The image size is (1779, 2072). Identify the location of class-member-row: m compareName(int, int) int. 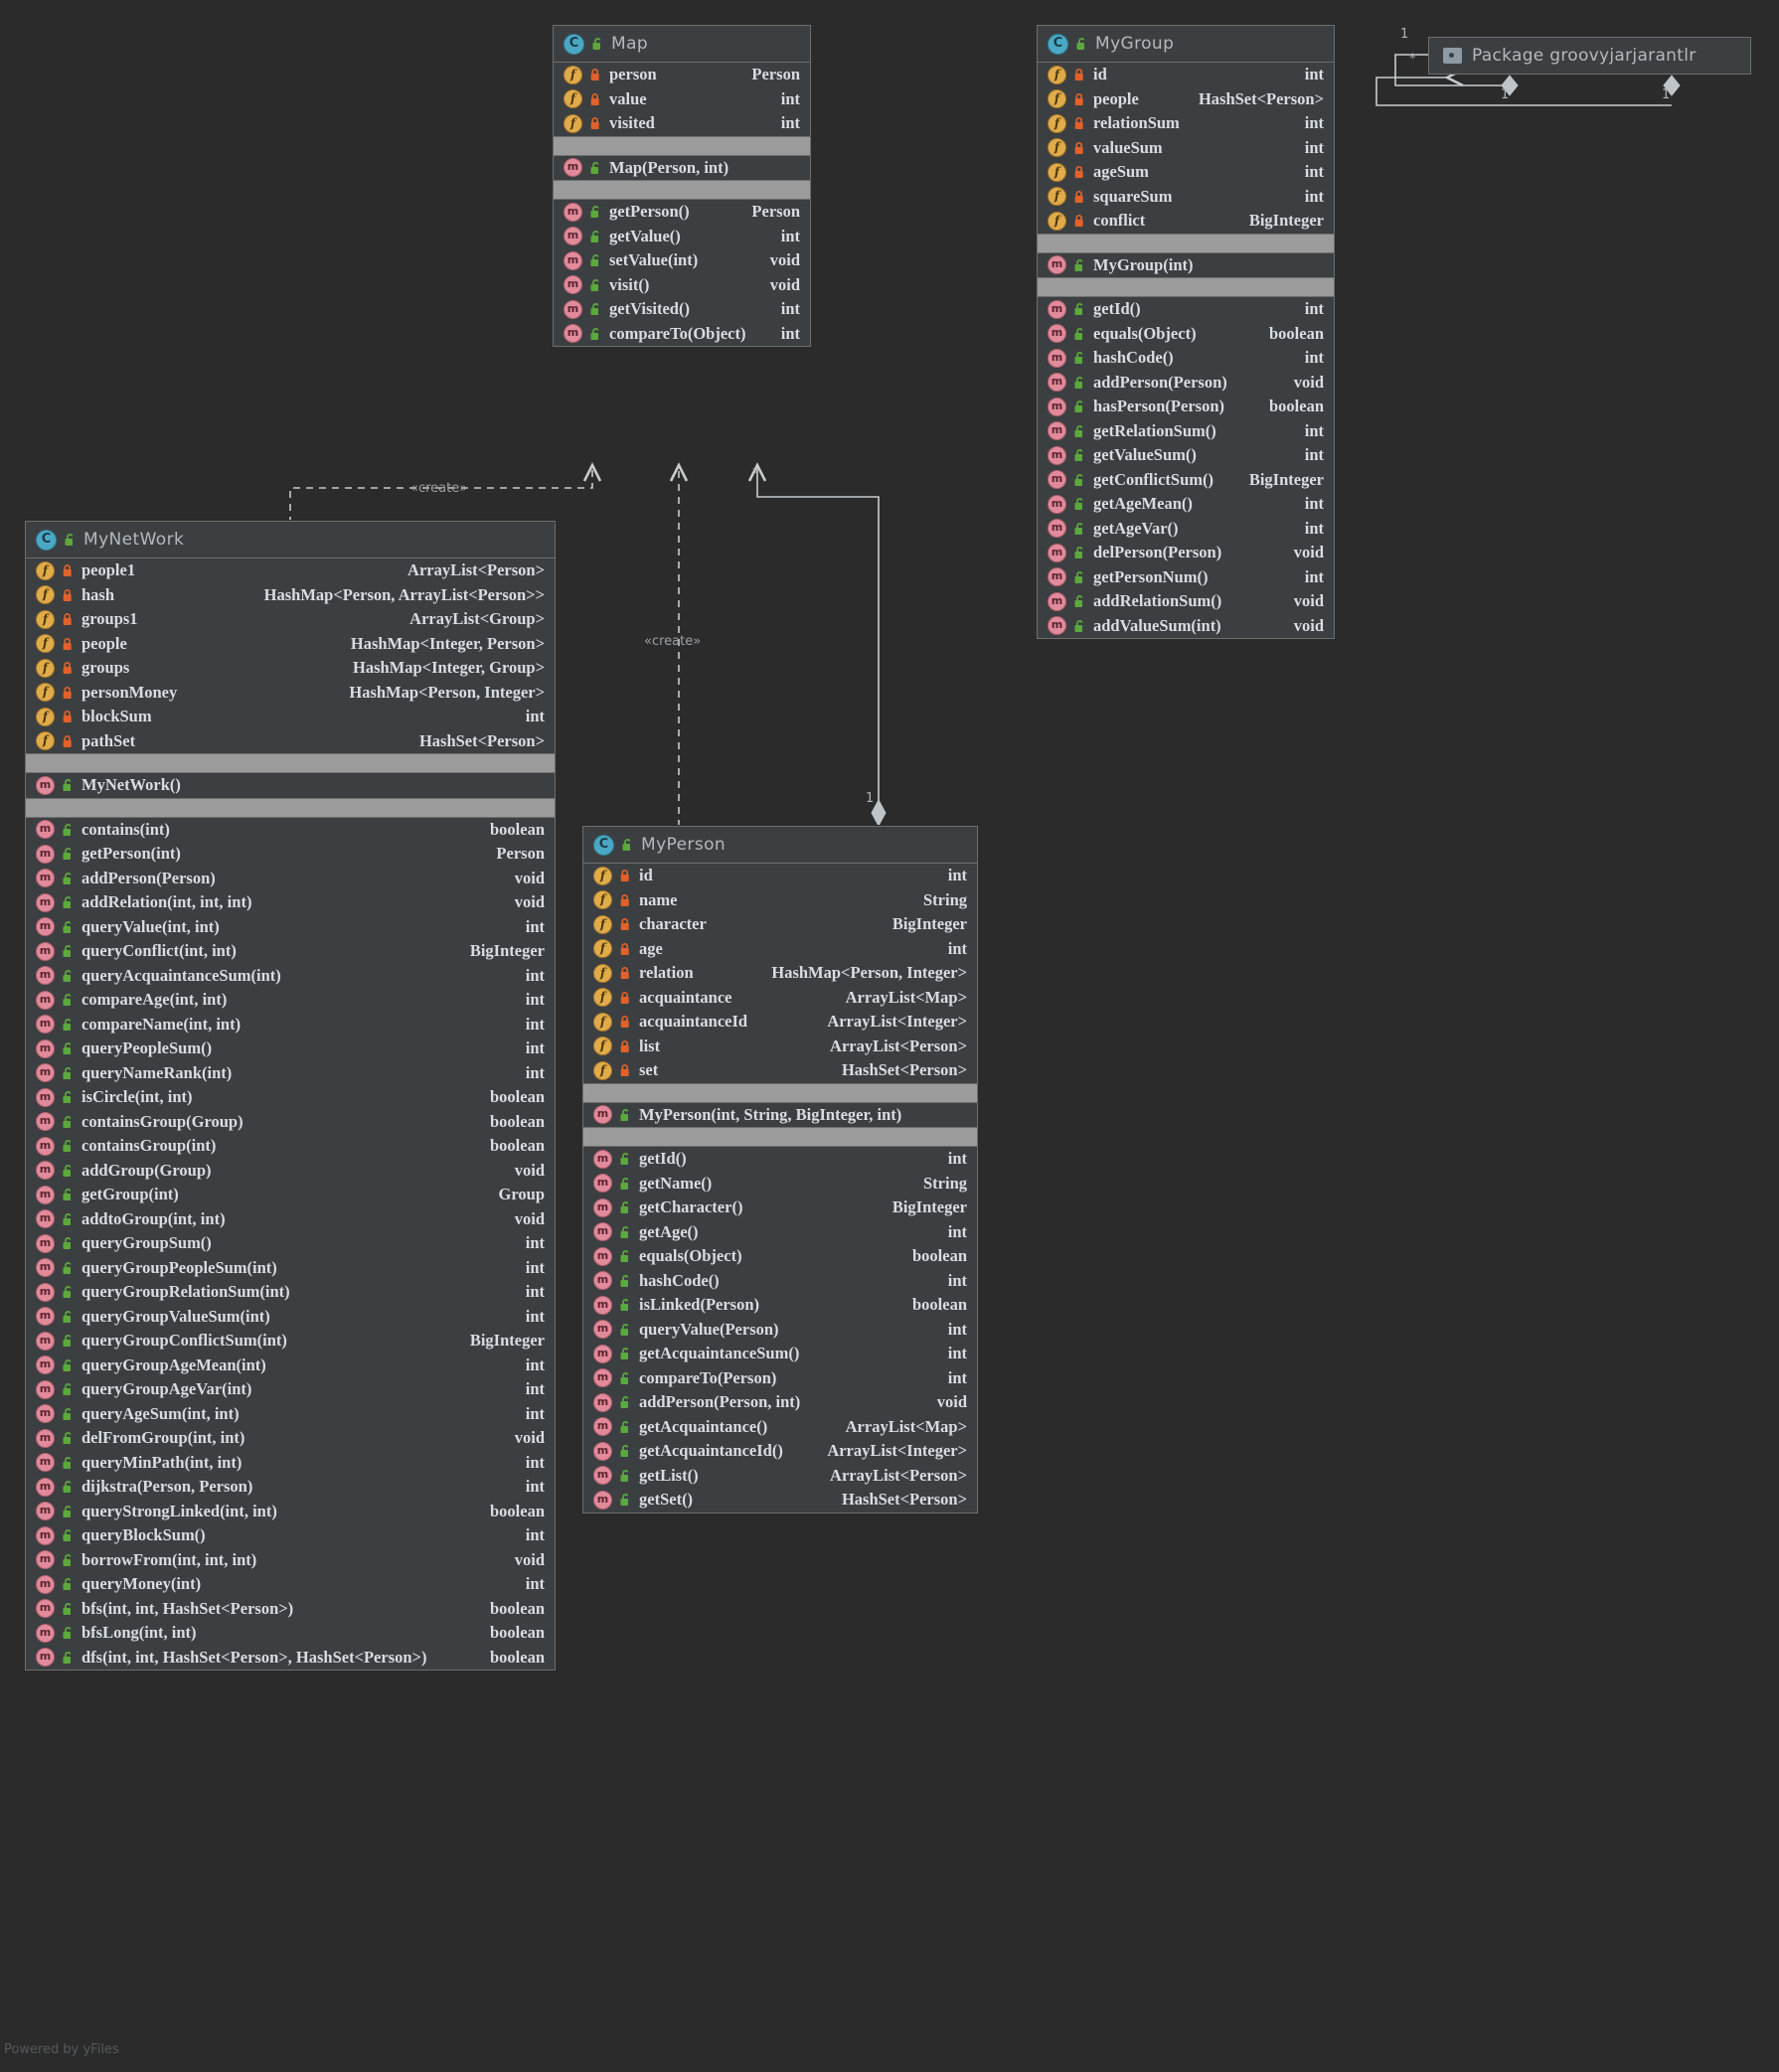
(290, 1025).